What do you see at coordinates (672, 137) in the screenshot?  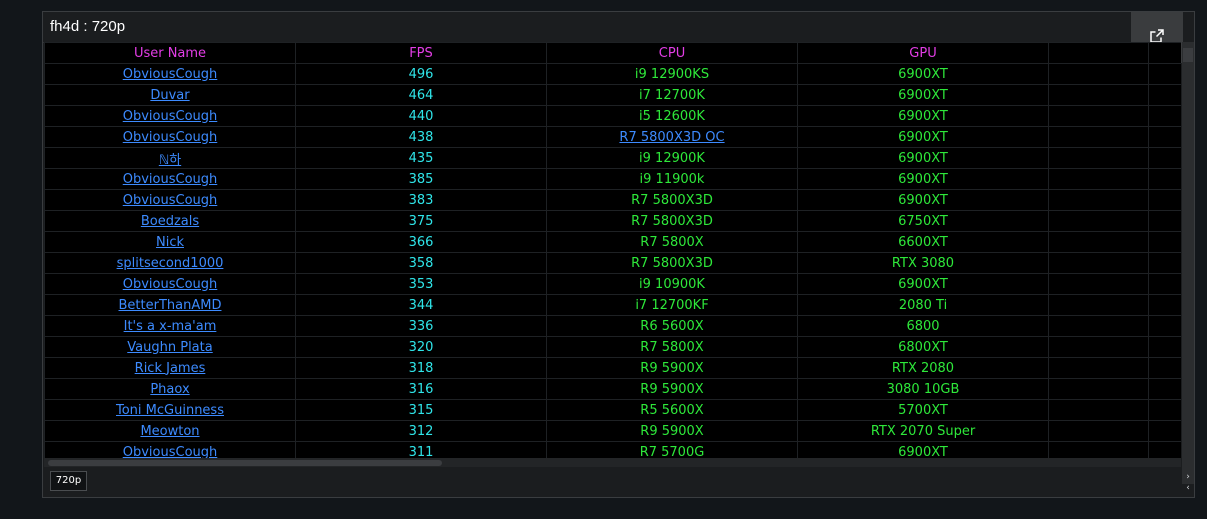 I see `cpu-link: R7 5800X3D OC` at bounding box center [672, 137].